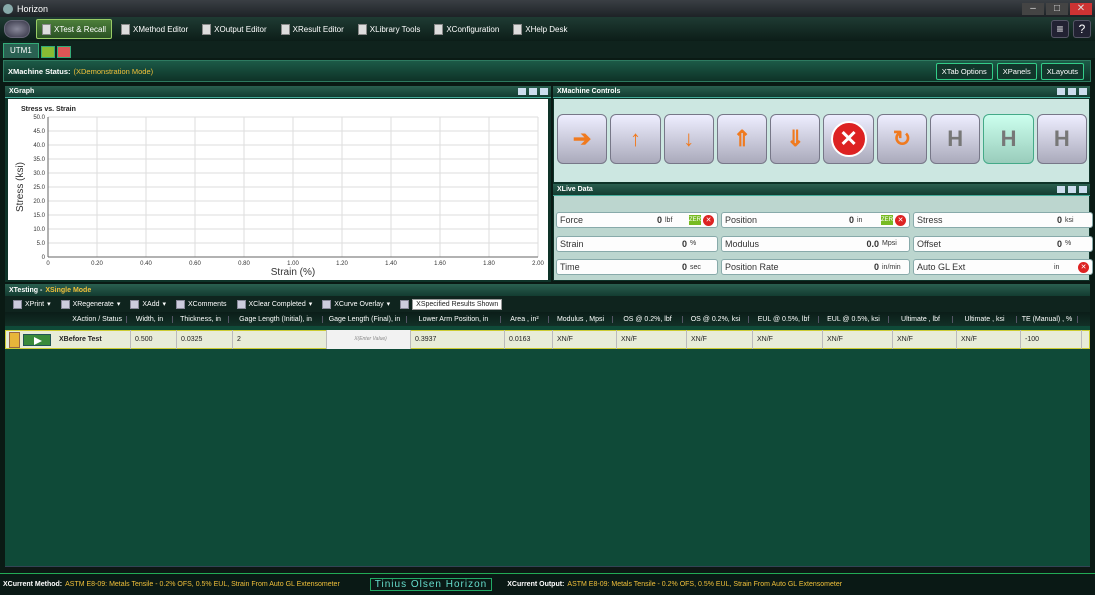  I want to click on table-cell: X(Enter Value), so click(369, 339).